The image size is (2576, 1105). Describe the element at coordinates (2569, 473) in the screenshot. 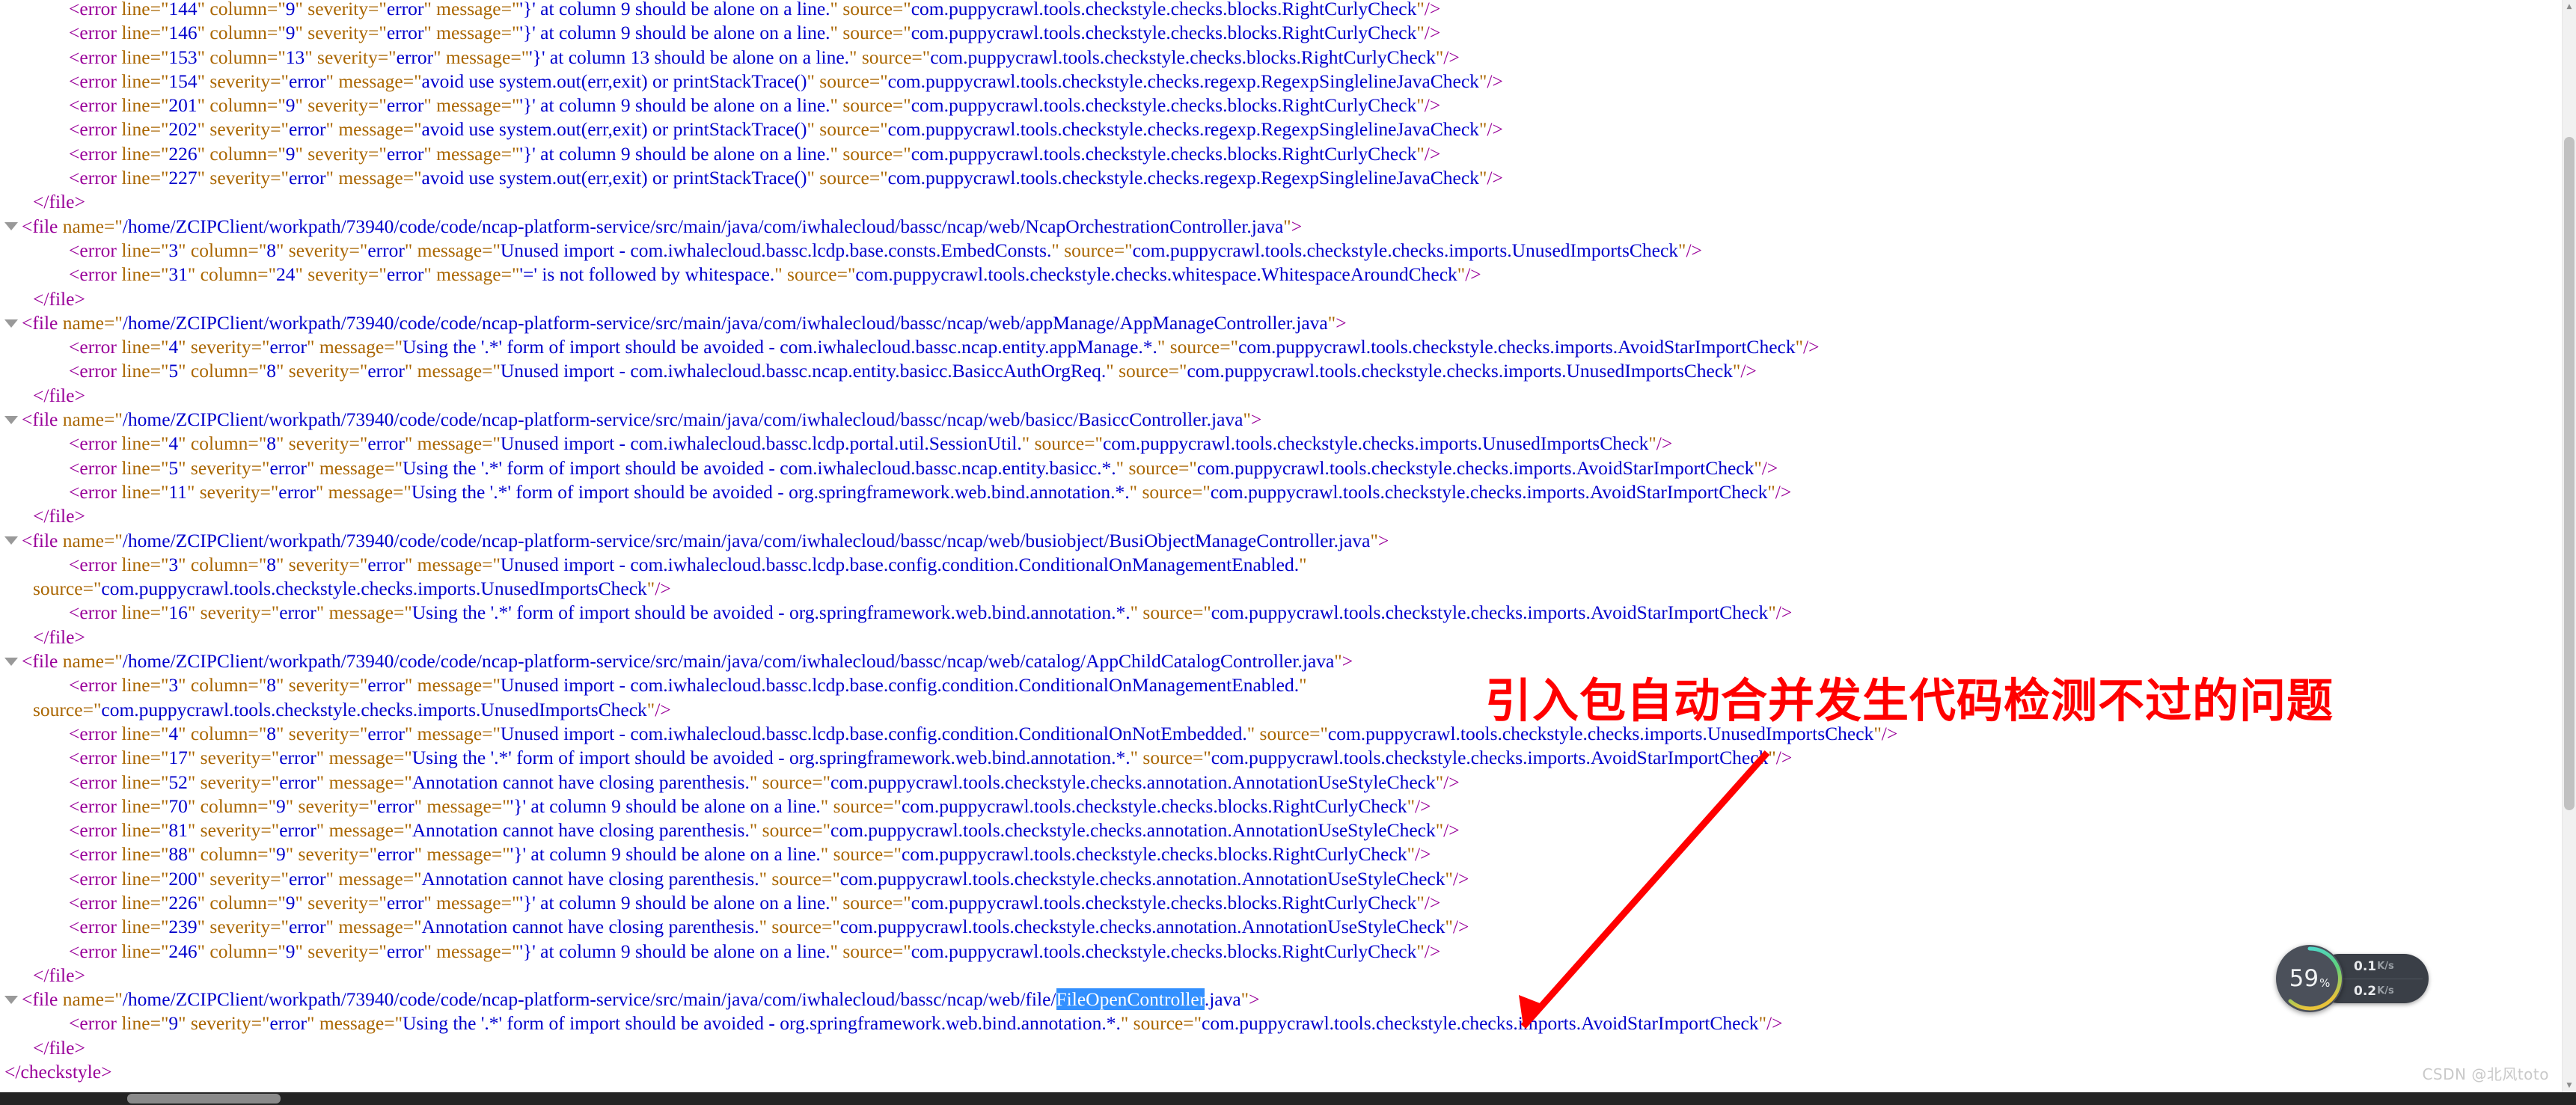

I see `vertical-scrollbar-thumb` at that location.